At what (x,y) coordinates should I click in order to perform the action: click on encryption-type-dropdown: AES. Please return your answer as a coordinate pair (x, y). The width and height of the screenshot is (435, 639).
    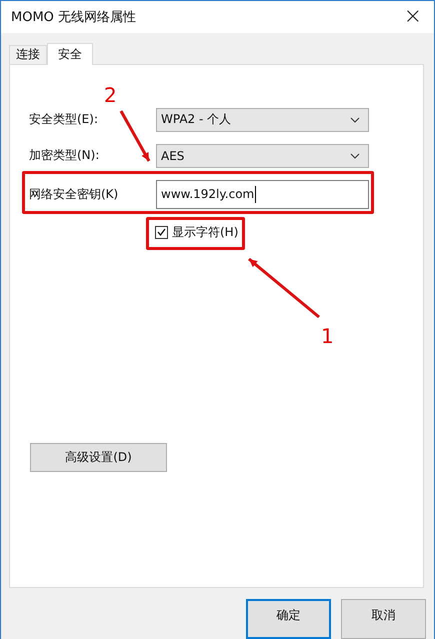
    Looking at the image, I should click on (262, 156).